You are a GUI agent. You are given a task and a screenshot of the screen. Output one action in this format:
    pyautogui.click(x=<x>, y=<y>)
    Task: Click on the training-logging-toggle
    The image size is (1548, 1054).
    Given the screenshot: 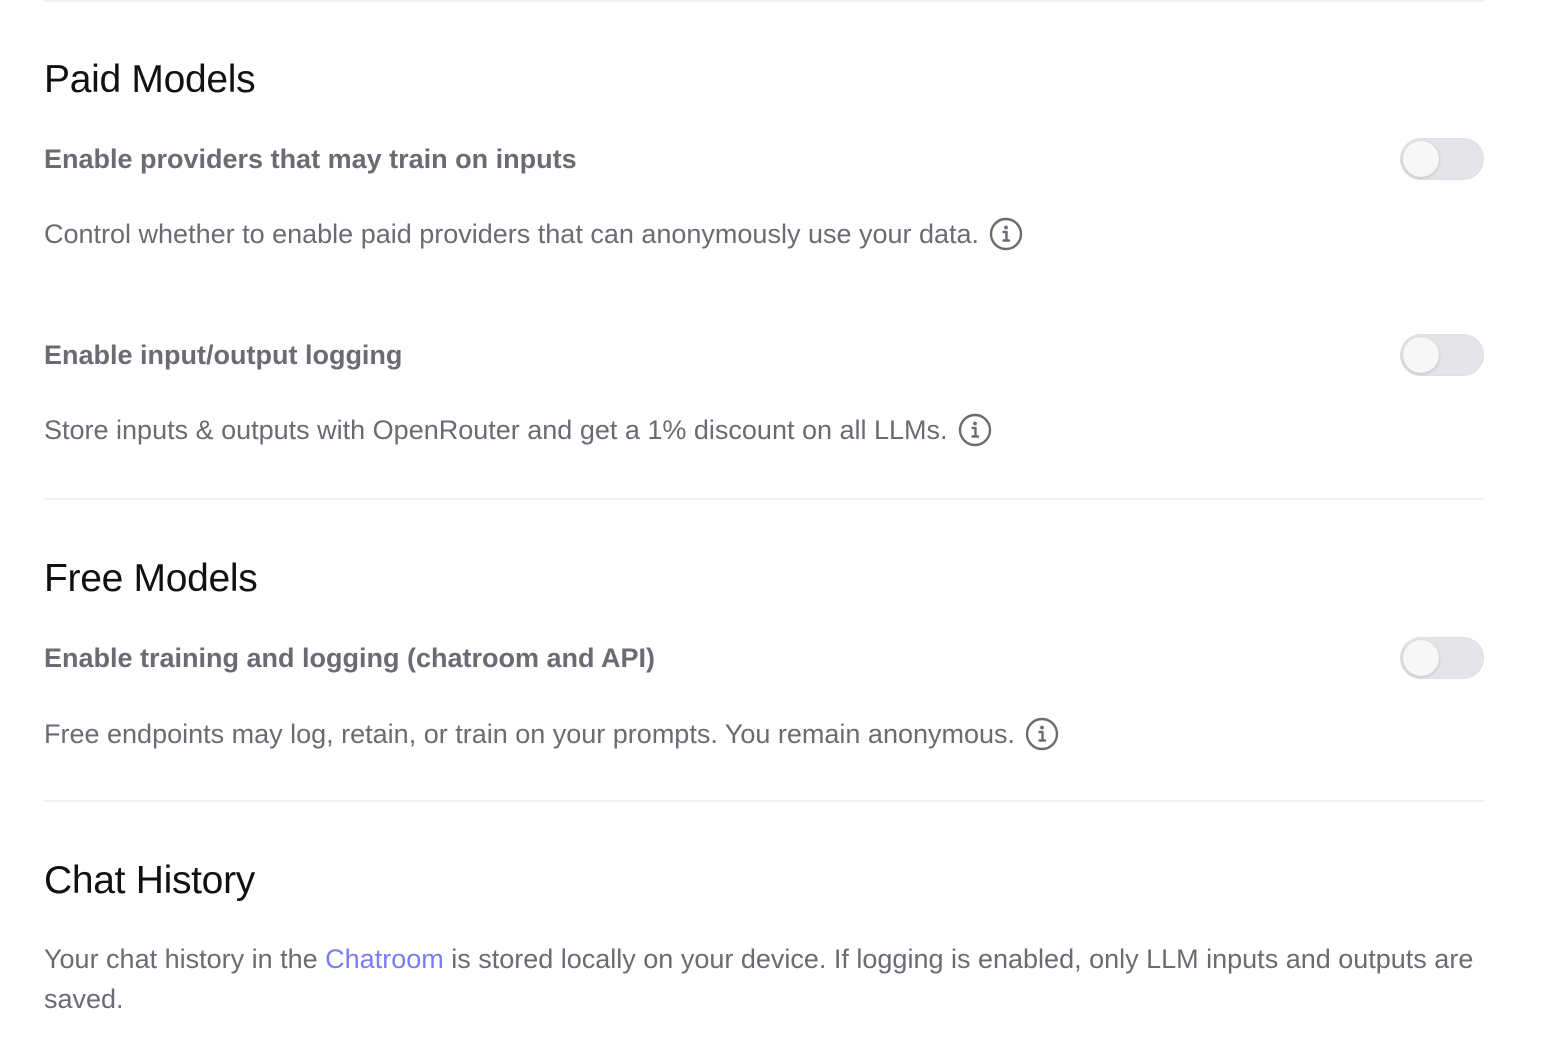 What is the action you would take?
    pyautogui.click(x=1442, y=658)
    